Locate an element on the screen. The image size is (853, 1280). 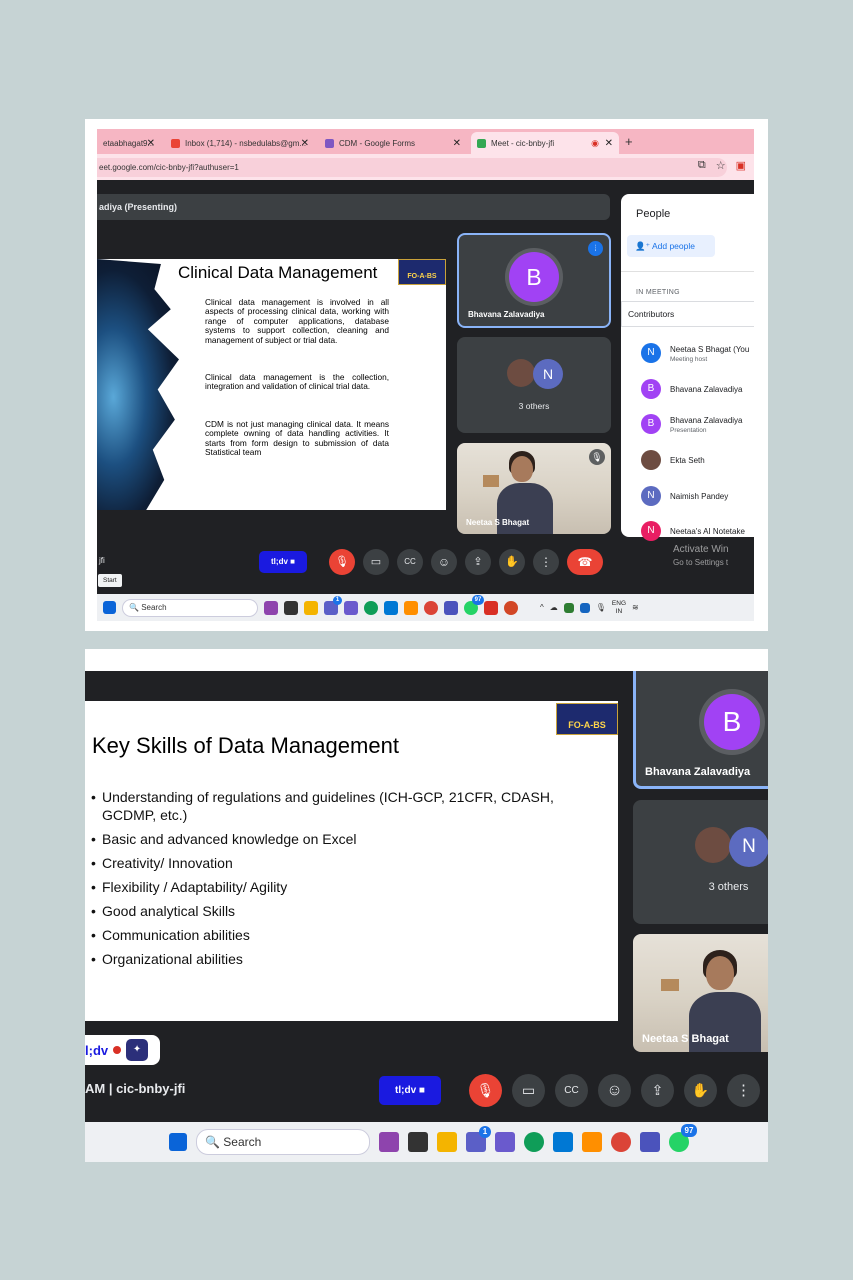
extension-icon: ▣ is located at coordinates (741, 165).